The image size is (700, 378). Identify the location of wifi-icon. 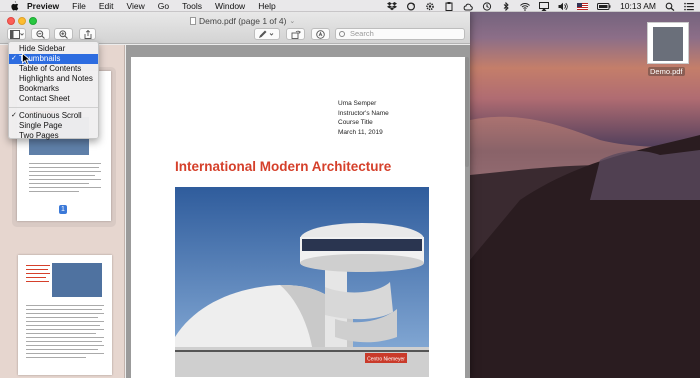
(525, 6).